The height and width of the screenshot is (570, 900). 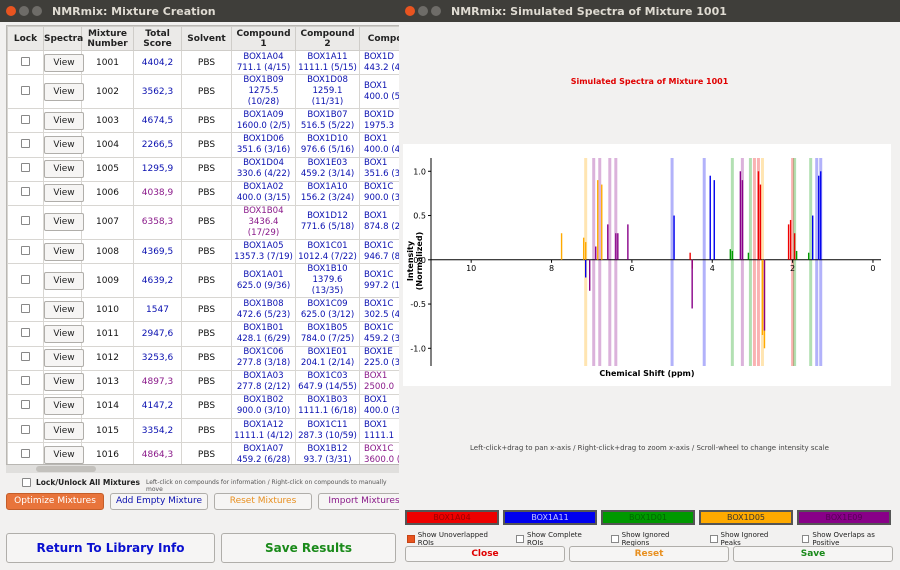 What do you see at coordinates (25, 38) in the screenshot?
I see `column-header: Lock` at bounding box center [25, 38].